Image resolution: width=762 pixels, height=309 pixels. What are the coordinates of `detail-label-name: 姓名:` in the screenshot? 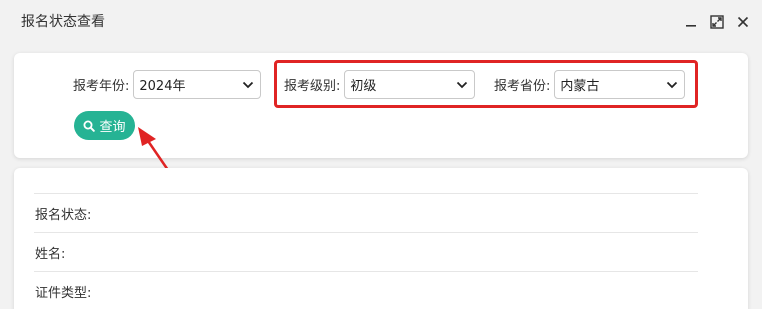 It's located at (50, 254).